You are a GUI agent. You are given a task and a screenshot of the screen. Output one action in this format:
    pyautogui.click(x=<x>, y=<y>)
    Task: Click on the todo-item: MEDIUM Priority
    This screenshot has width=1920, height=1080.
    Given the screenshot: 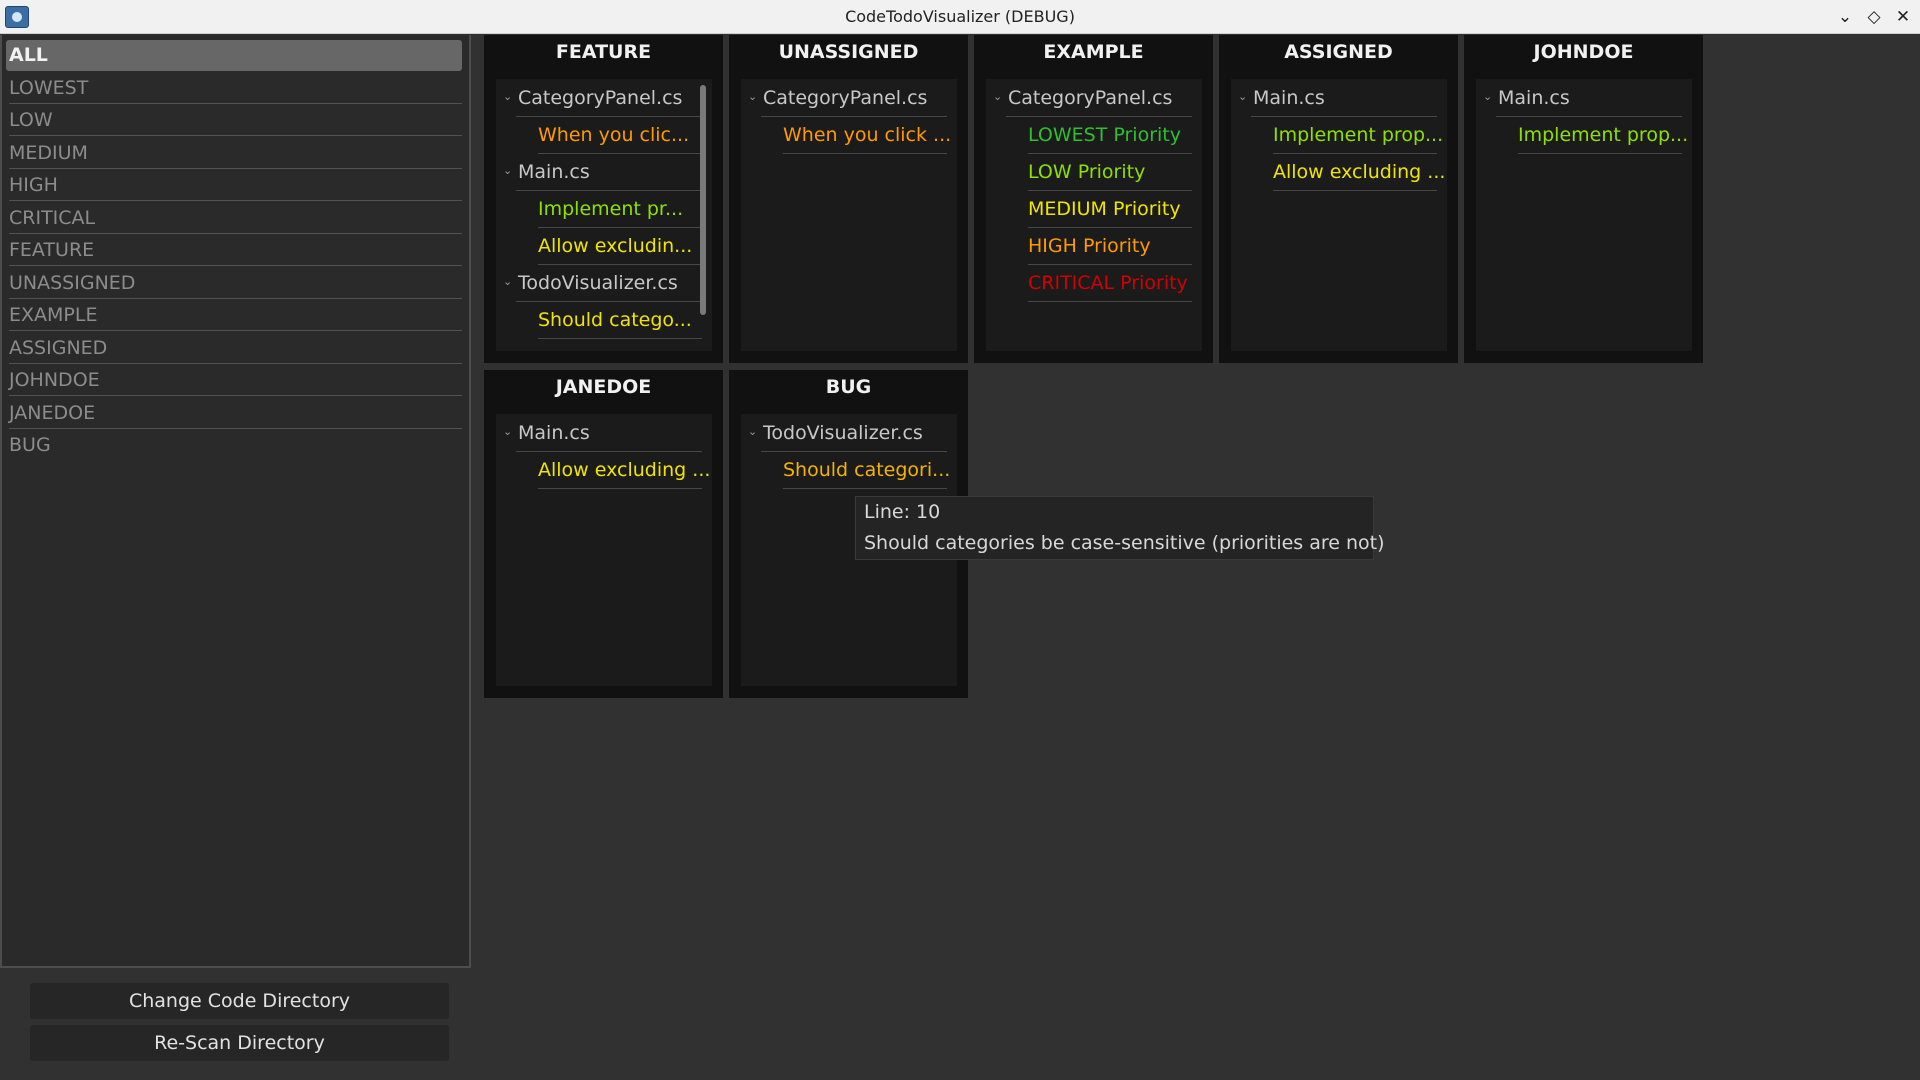 What is the action you would take?
    pyautogui.click(x=1091, y=209)
    